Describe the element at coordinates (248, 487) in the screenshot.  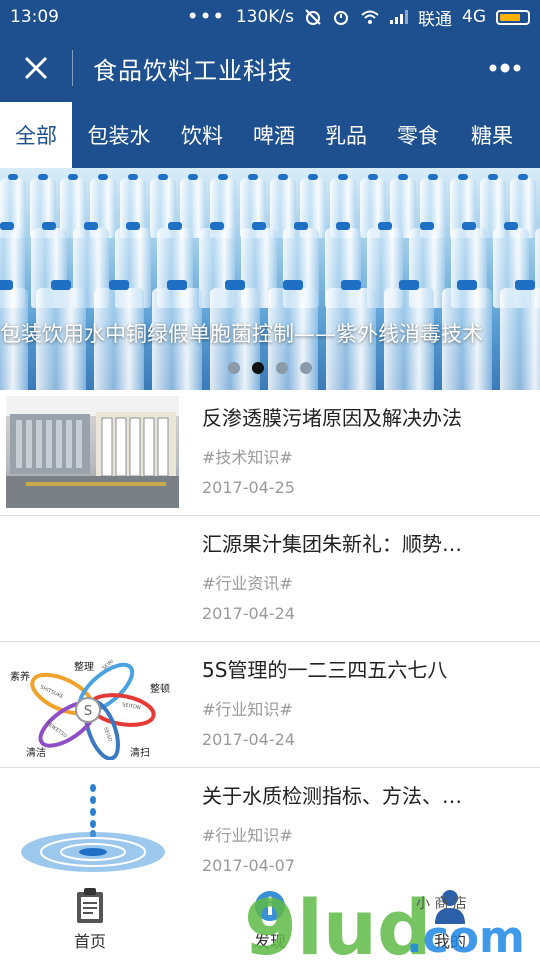
I see `article-date: 2017-04-25` at that location.